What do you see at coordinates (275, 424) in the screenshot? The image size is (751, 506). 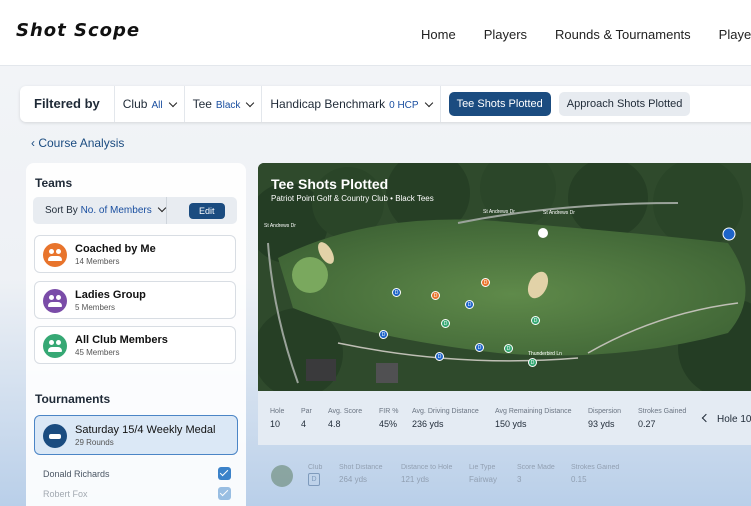 I see `stat-value: 10` at bounding box center [275, 424].